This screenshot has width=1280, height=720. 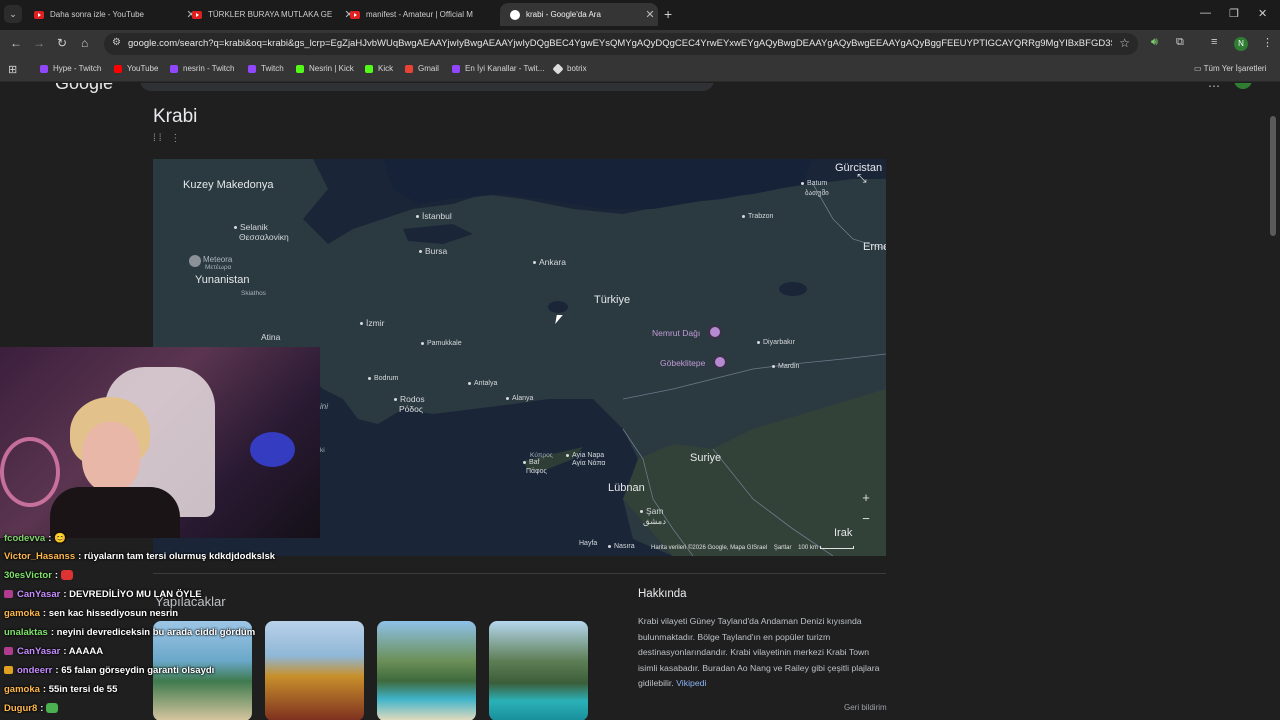 What do you see at coordinates (585, 455) in the screenshot?
I see `city-ayia-napa: Ayia Napa` at bounding box center [585, 455].